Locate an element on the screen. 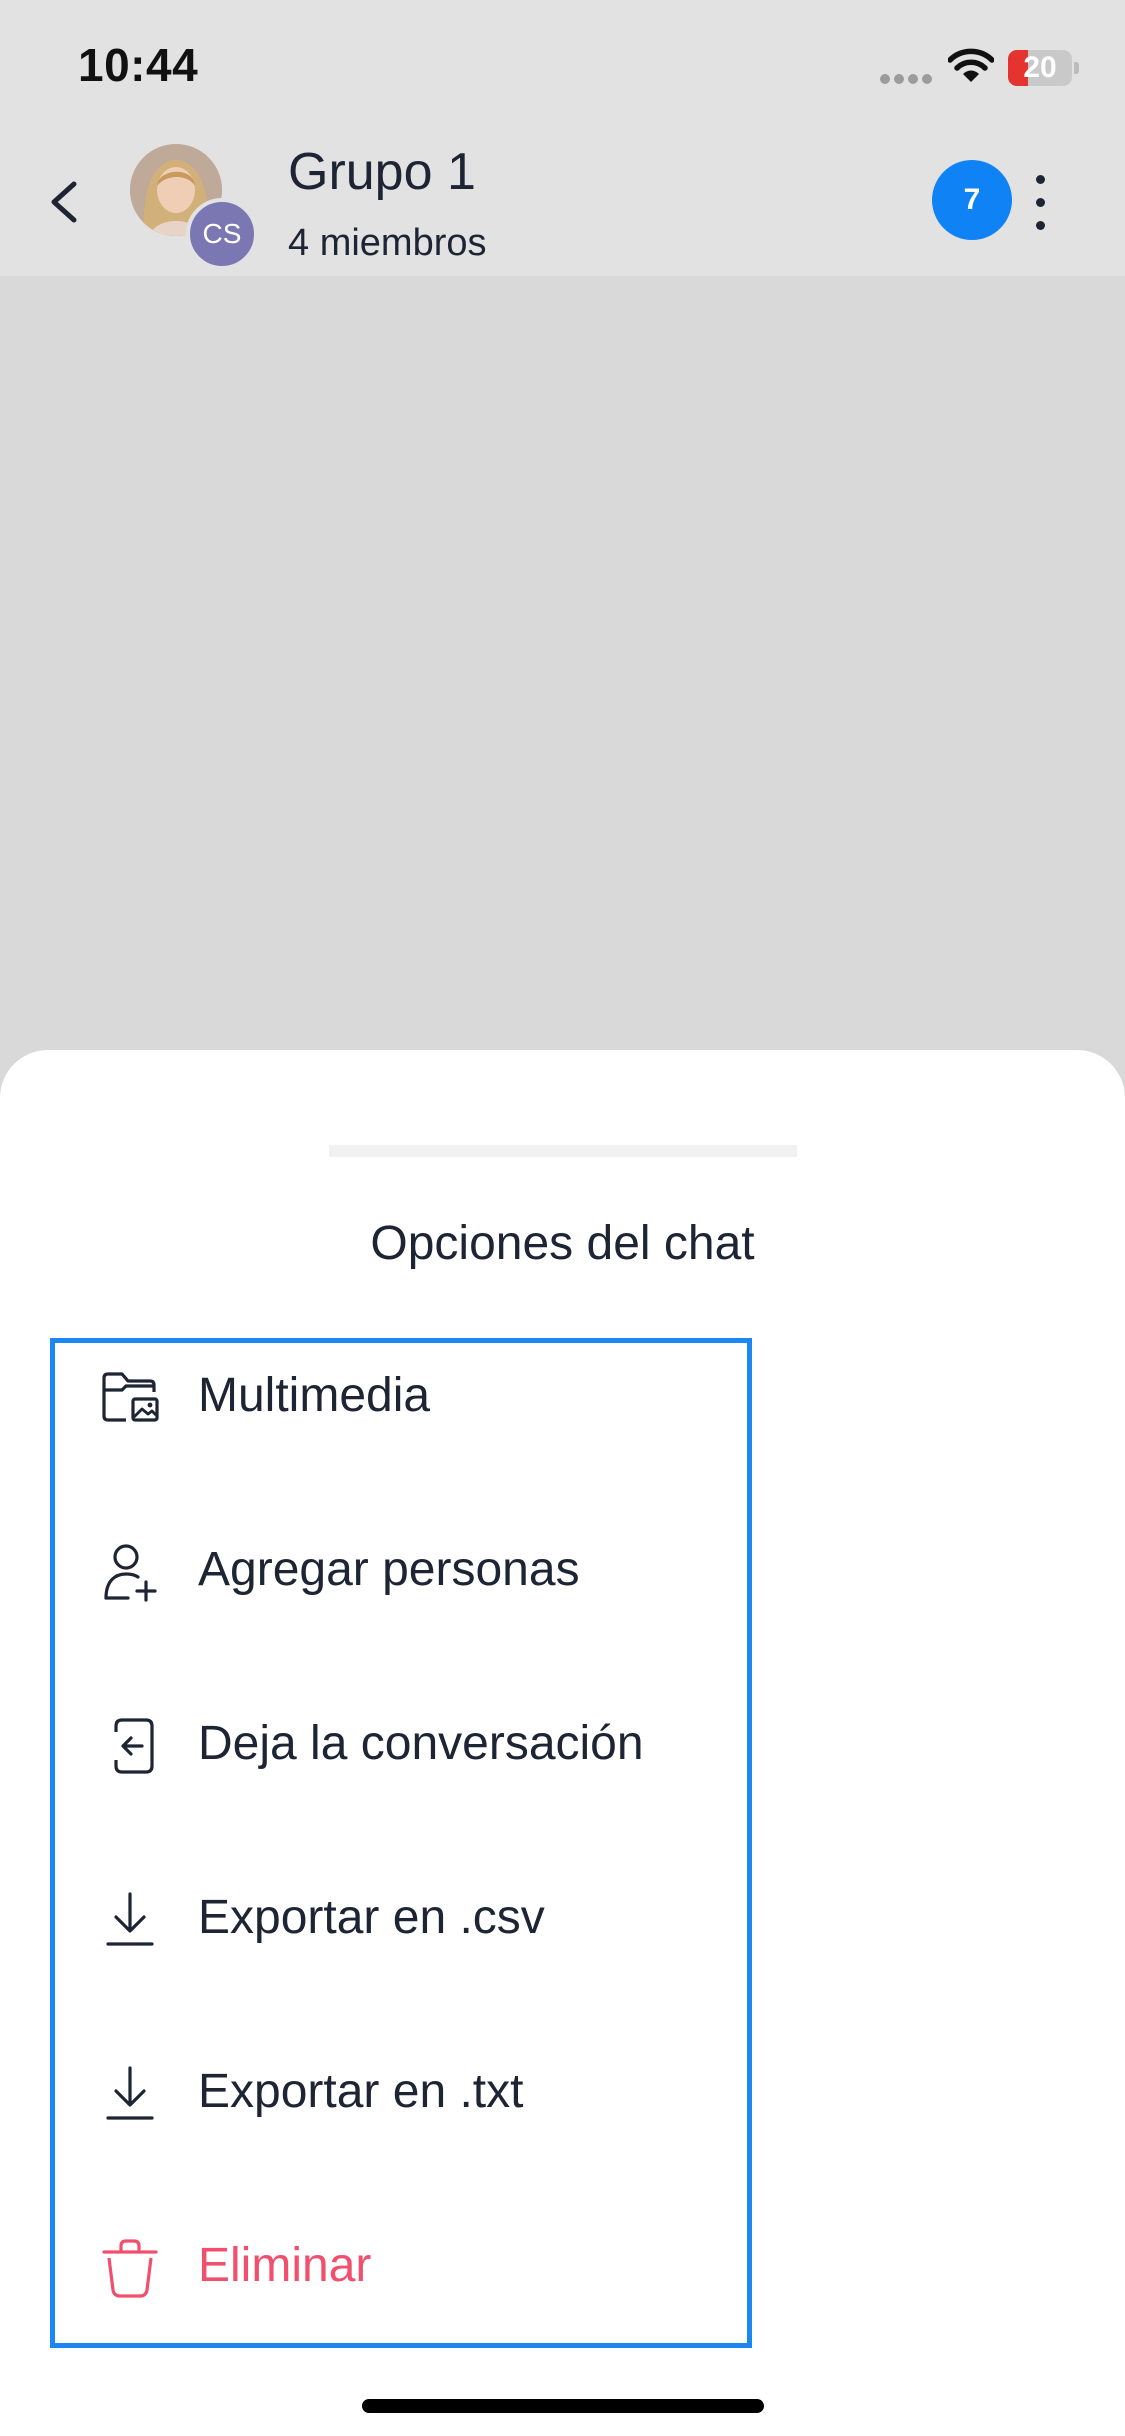  option-label: Exportar en .csv is located at coordinates (371, 1917).